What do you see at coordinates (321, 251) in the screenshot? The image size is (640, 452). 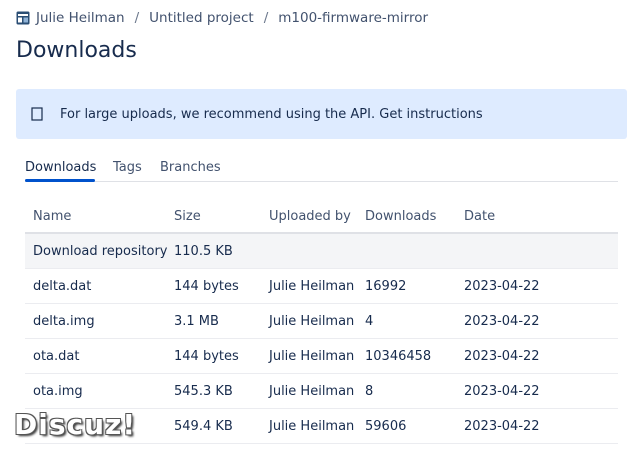 I see `table-row: Download repository 110.5 KB` at bounding box center [321, 251].